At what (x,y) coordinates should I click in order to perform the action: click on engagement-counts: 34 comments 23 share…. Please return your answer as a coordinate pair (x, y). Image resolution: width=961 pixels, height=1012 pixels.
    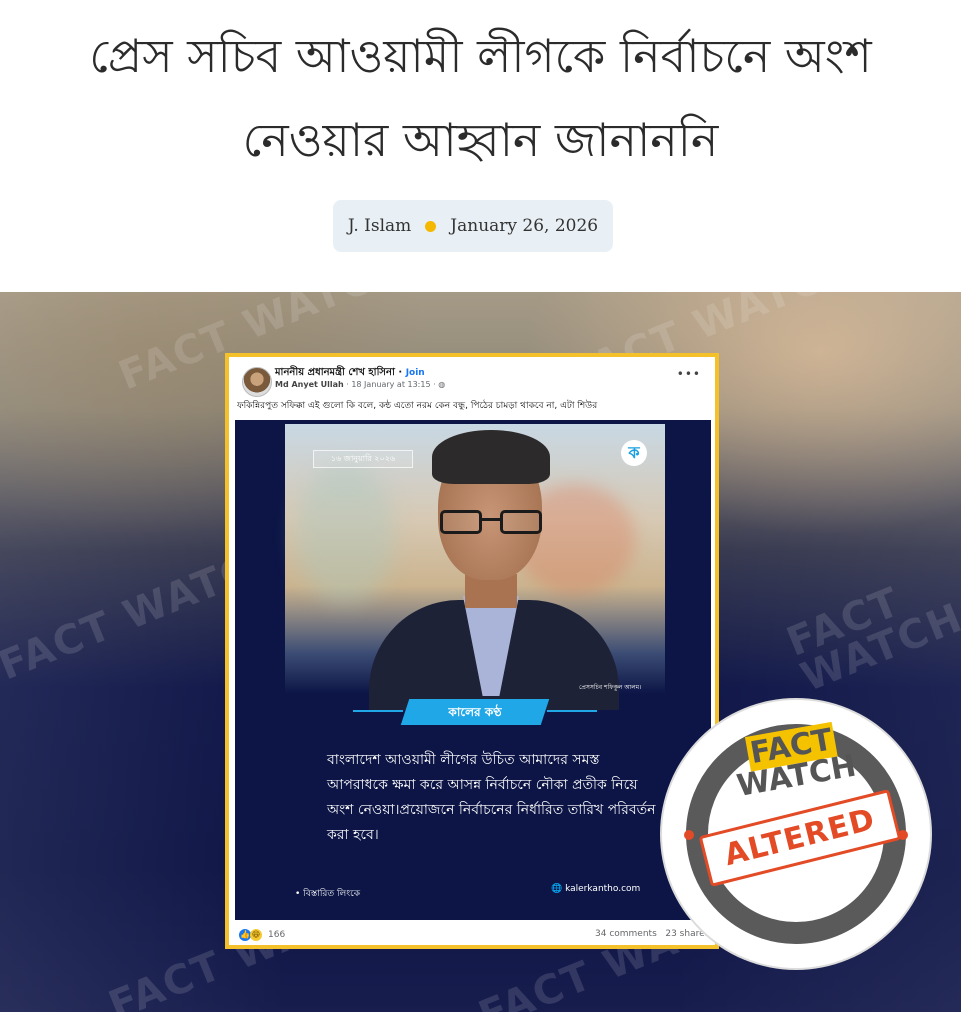
    Looking at the image, I should click on (654, 934).